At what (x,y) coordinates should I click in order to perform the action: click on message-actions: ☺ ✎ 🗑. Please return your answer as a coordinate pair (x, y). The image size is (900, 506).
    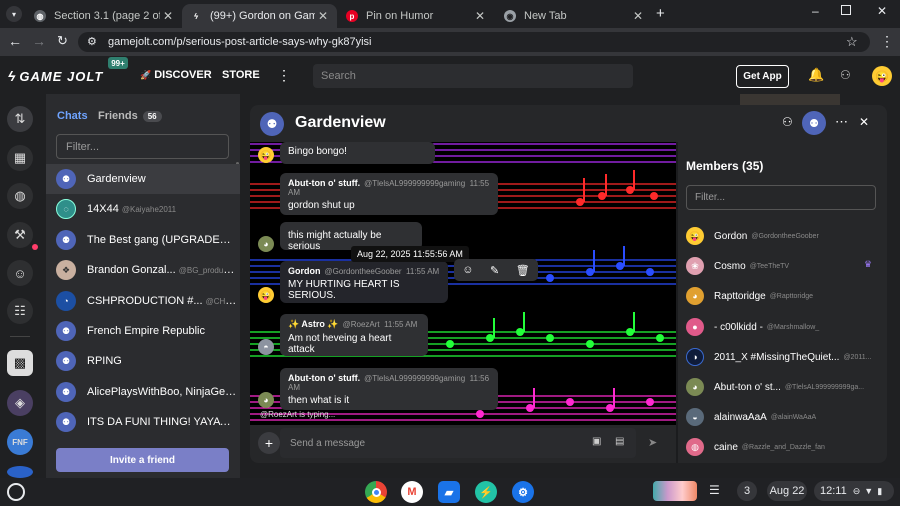
    Looking at the image, I should click on (496, 270).